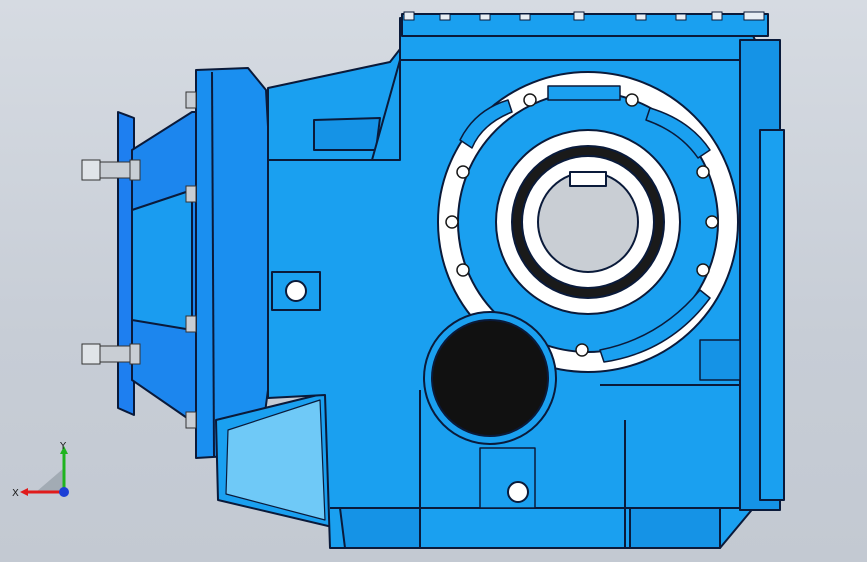 This screenshot has width=867, height=562. What do you see at coordinates (15, 493) in the screenshot?
I see `x-axis-label: X` at bounding box center [15, 493].